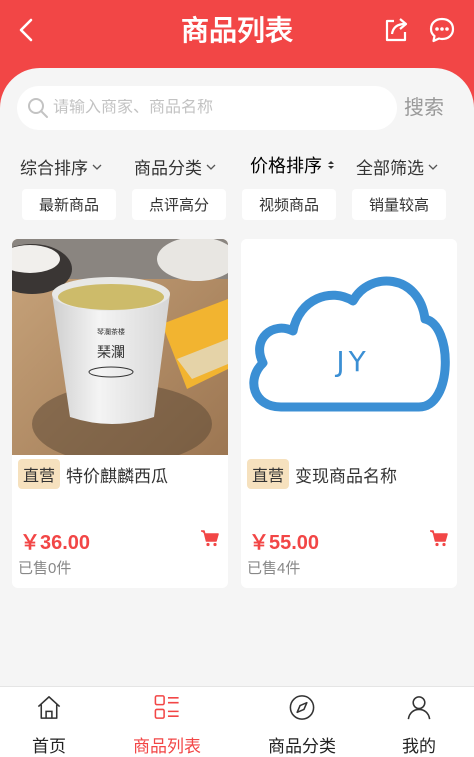 This screenshot has height=757, width=474. I want to click on tea-cup-photo: 琴瀾茶楼 琹瀾, so click(120, 347).